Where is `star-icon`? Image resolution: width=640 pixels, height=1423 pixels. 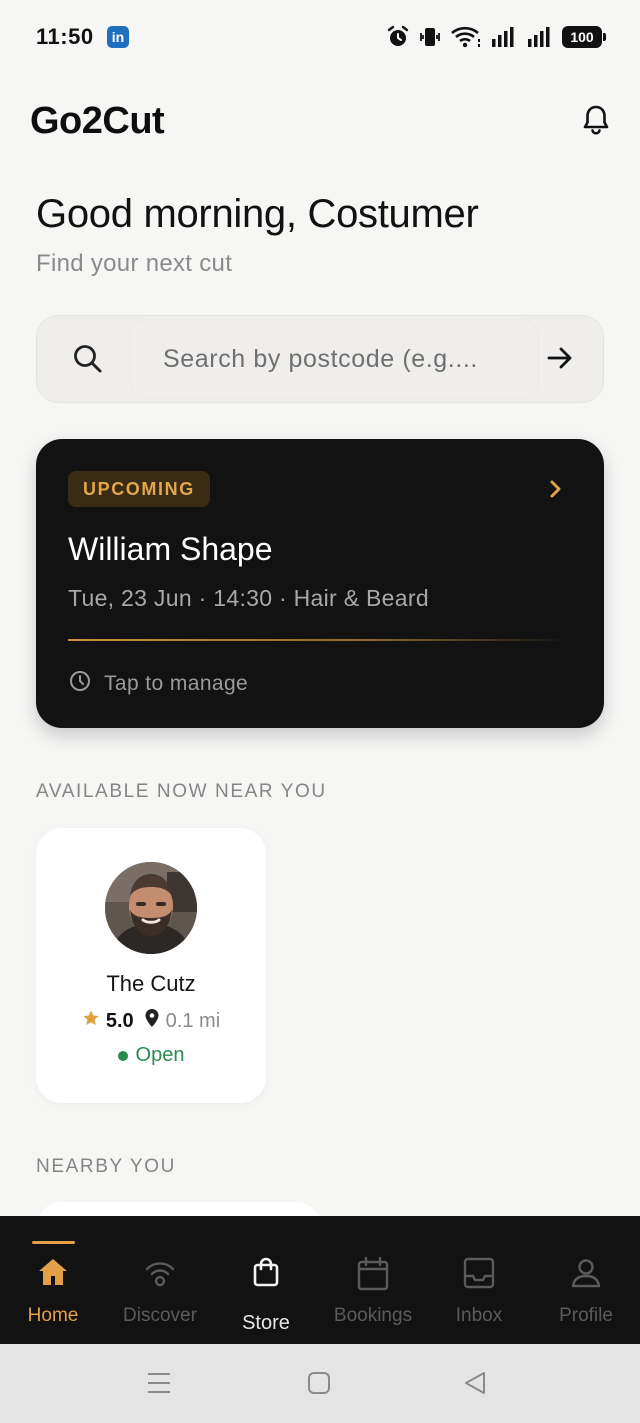
star-icon is located at coordinates (91, 1021).